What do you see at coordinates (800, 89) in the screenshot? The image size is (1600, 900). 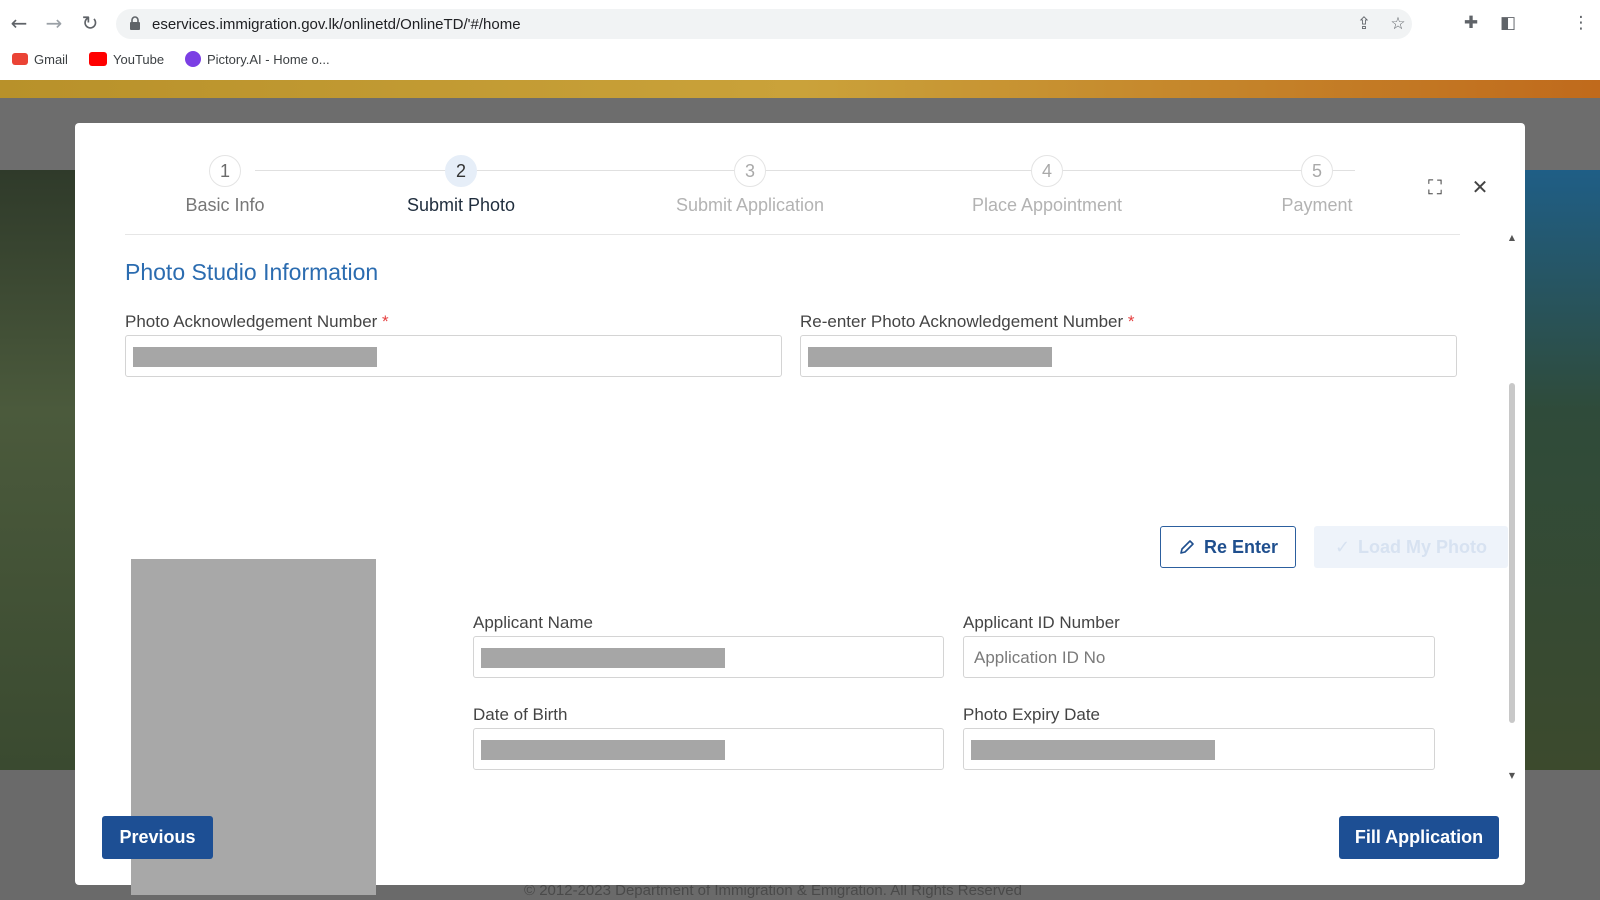 I see `page-top-band` at bounding box center [800, 89].